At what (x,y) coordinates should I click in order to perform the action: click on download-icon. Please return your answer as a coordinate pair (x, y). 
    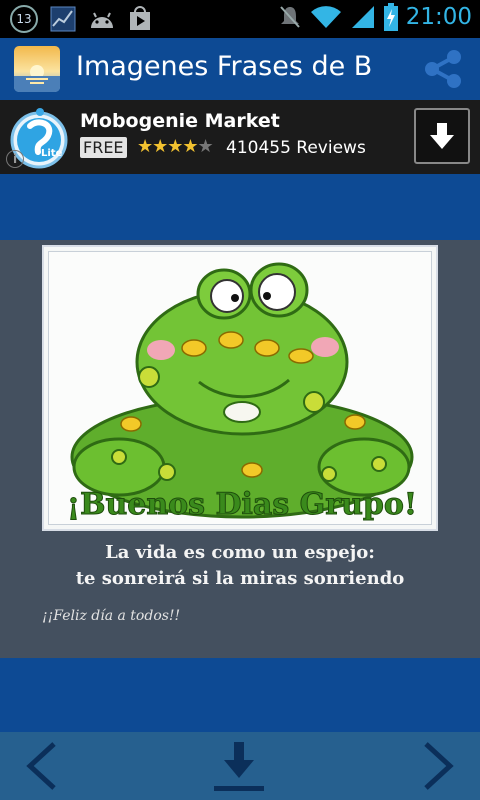
    Looking at the image, I should click on (239, 766).